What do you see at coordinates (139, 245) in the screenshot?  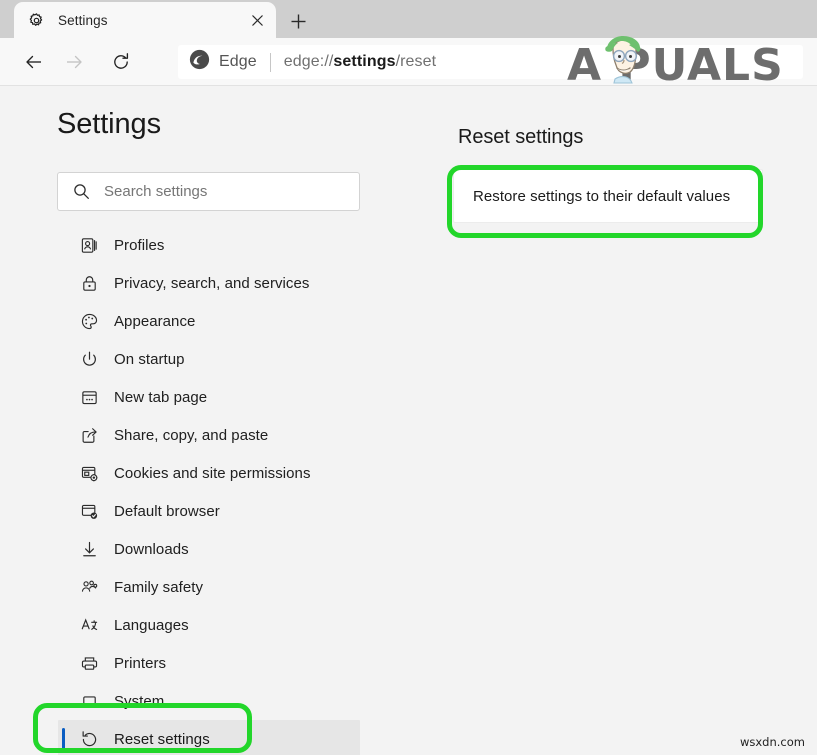 I see `sidebar-item-label: Profiles` at bounding box center [139, 245].